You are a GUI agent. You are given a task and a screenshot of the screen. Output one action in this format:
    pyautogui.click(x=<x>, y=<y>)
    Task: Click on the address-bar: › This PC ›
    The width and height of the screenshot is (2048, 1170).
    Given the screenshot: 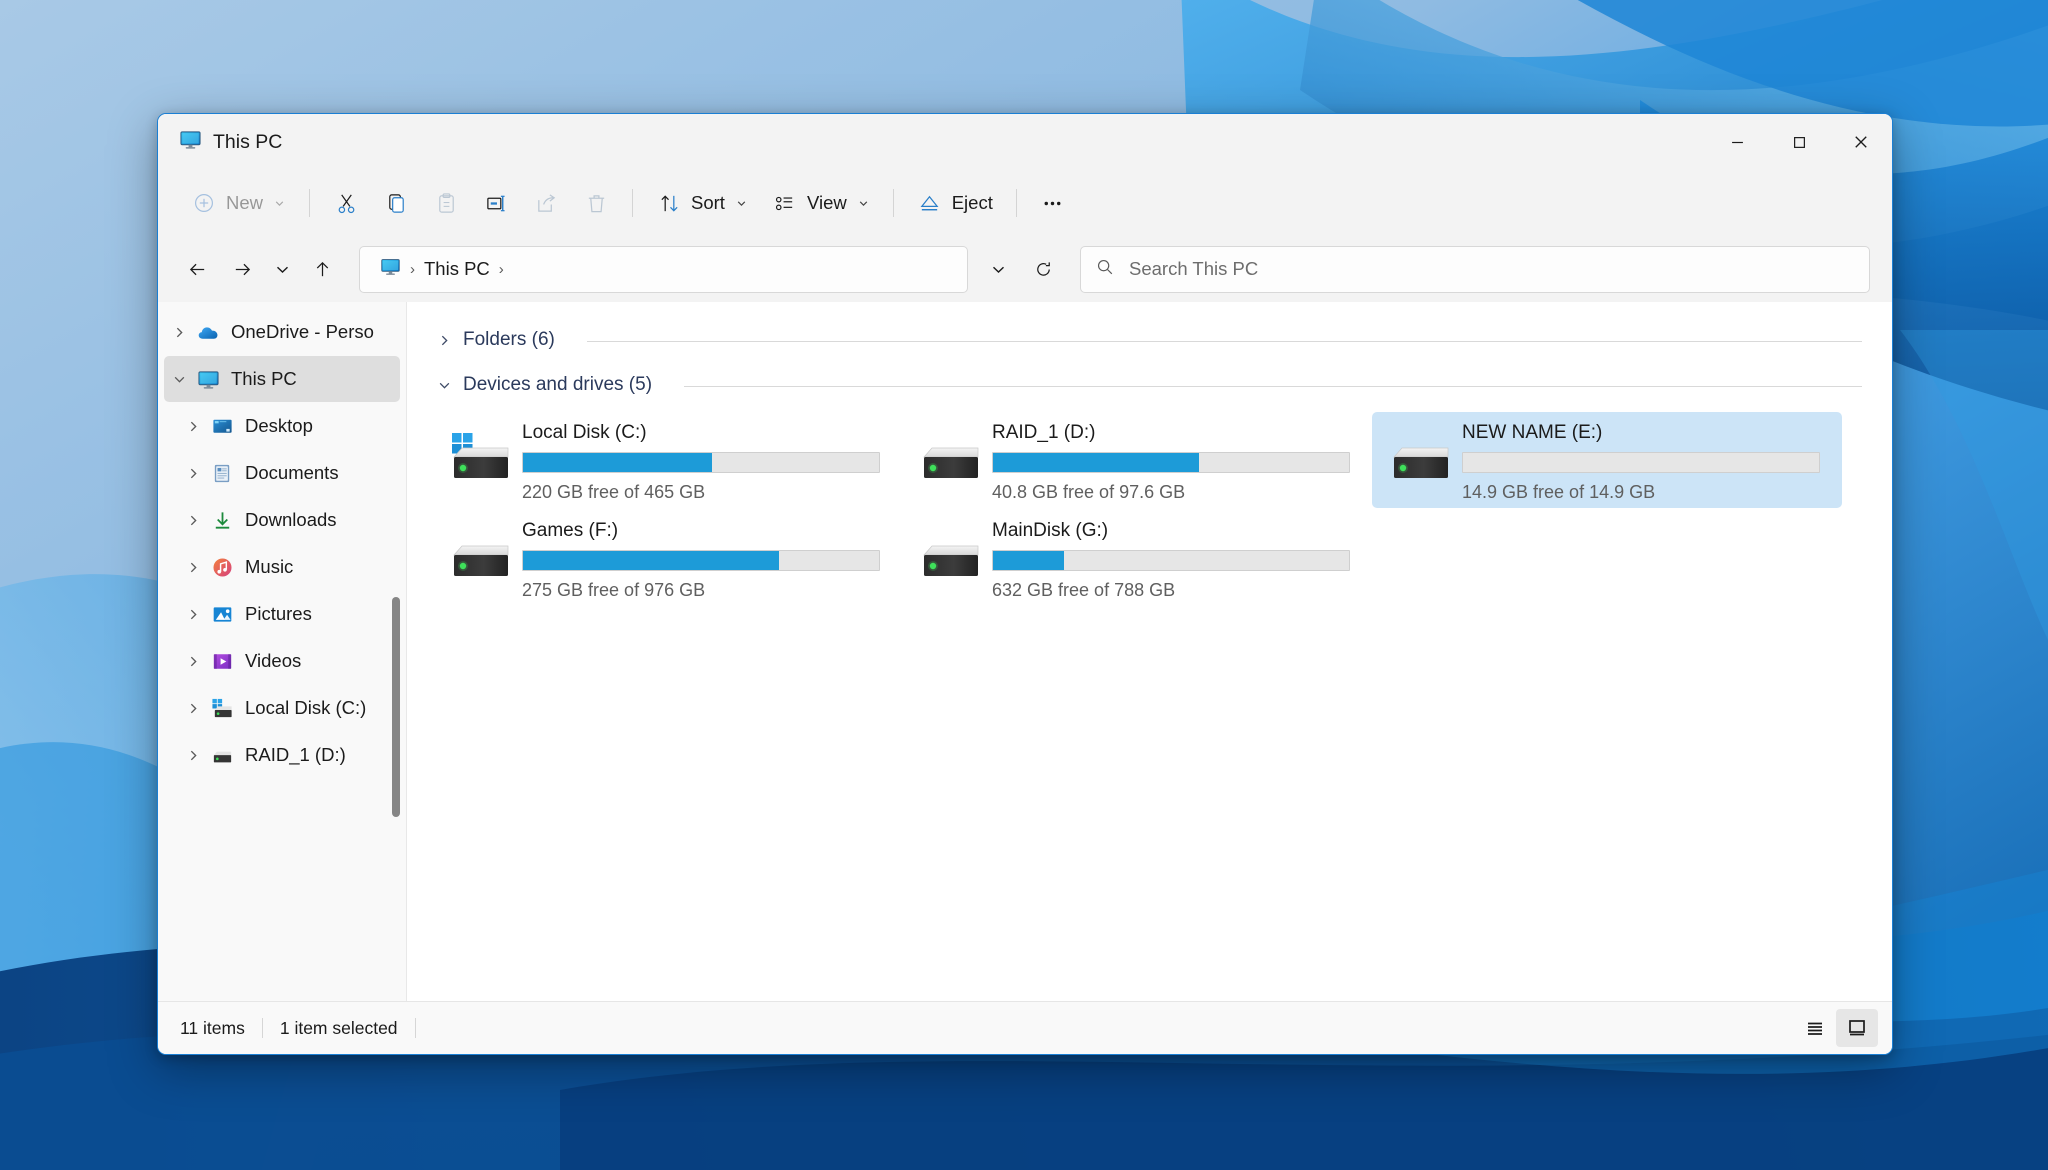 What is the action you would take?
    pyautogui.click(x=663, y=269)
    